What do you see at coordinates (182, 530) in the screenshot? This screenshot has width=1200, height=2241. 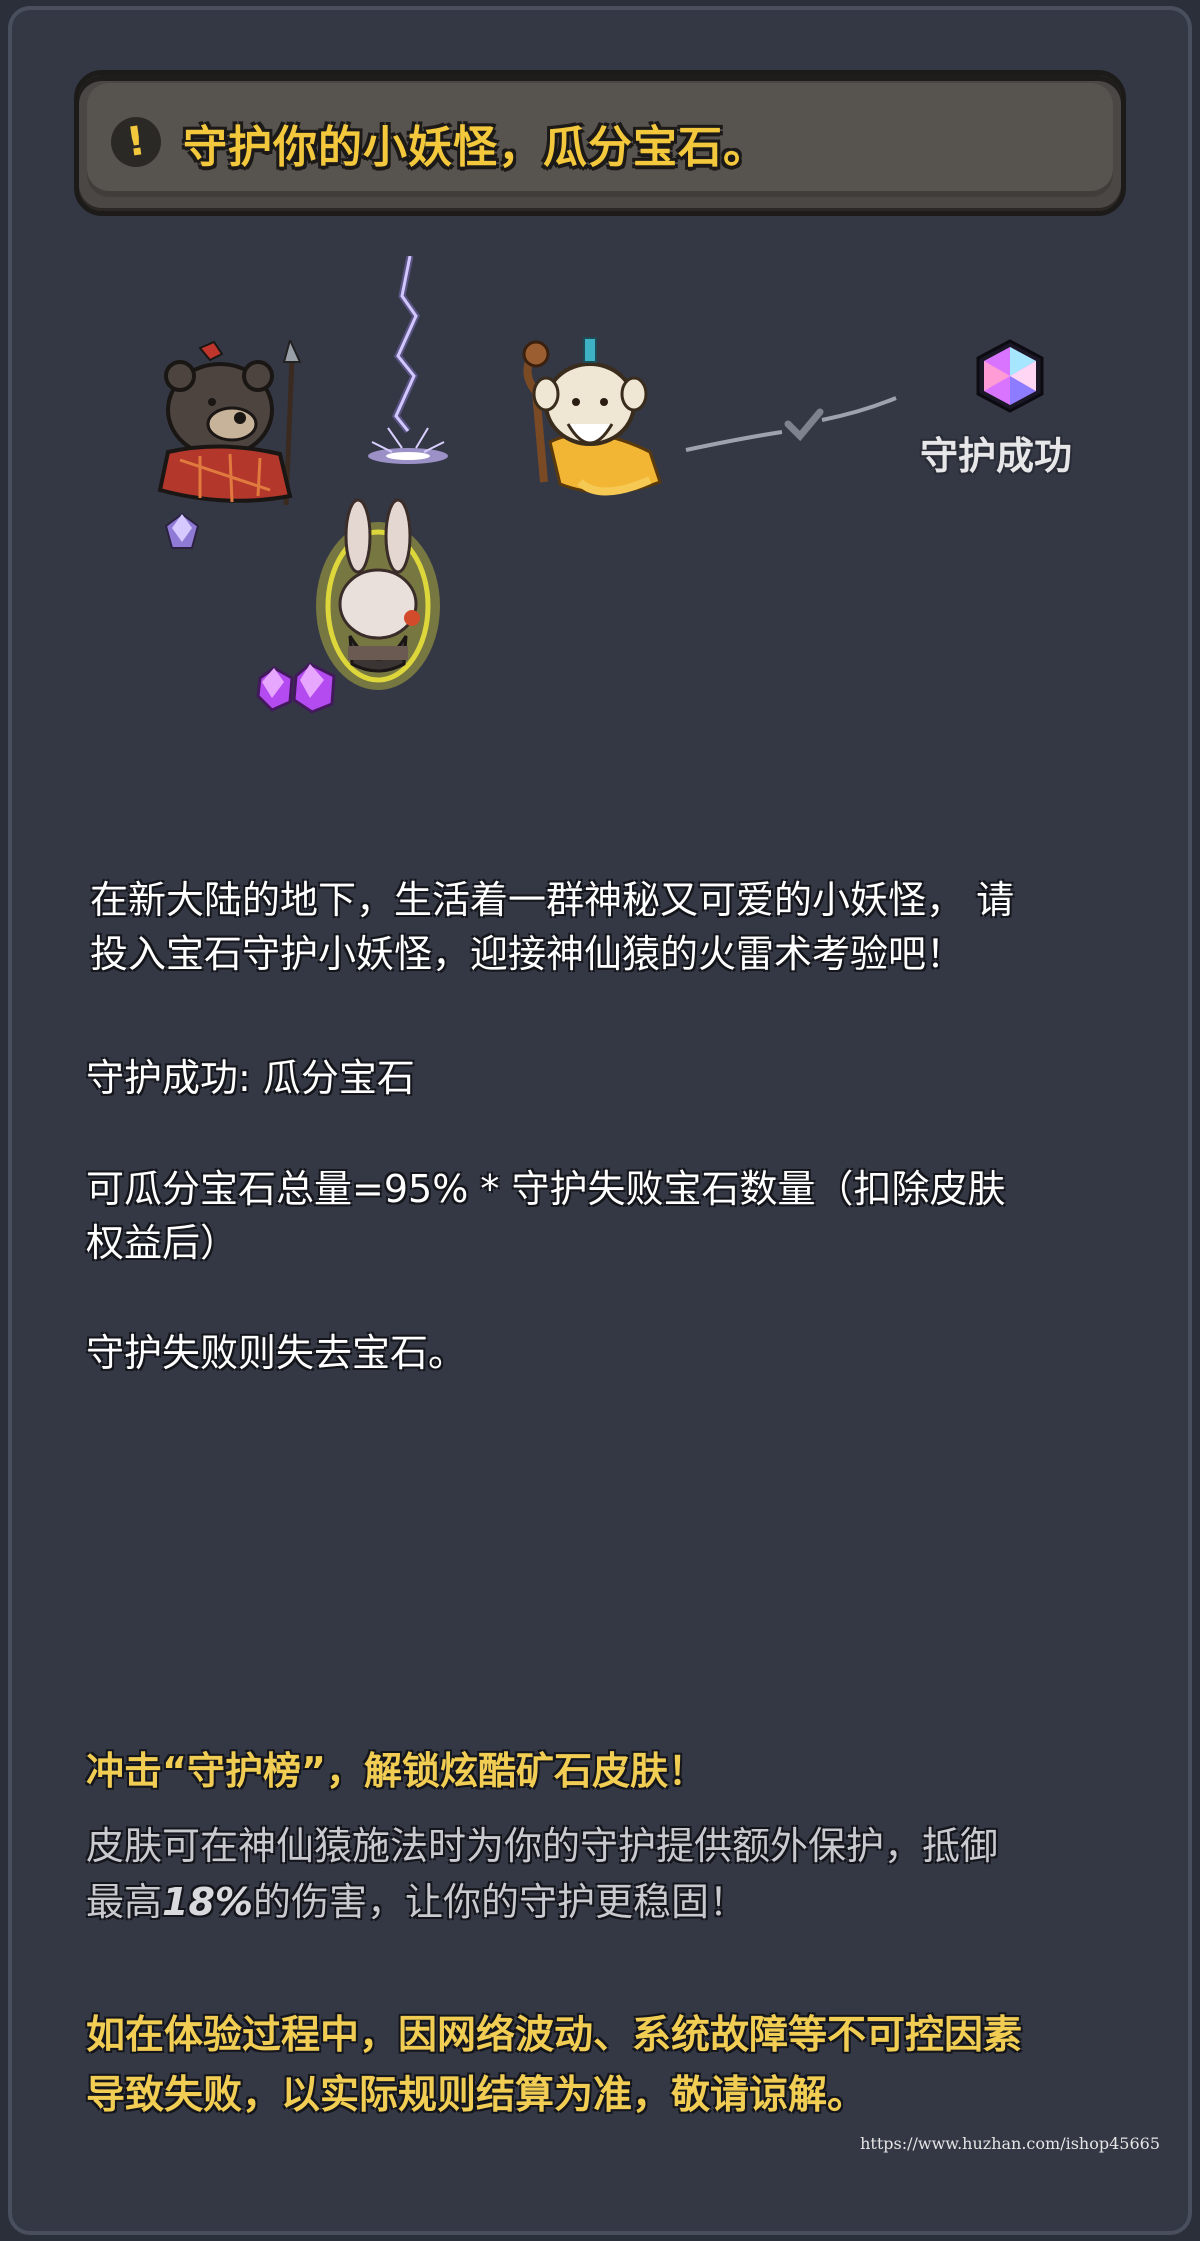 I see `small-gem-icon` at bounding box center [182, 530].